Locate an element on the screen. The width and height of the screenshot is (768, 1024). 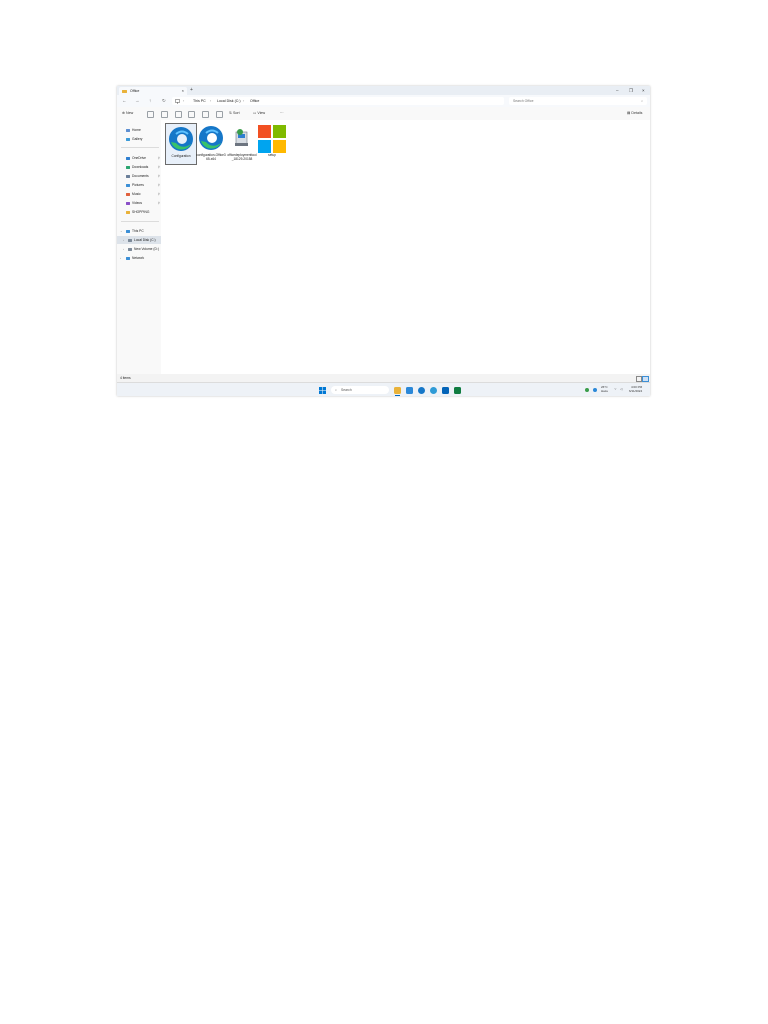
downloads-icon is located at coordinates (128, 167).